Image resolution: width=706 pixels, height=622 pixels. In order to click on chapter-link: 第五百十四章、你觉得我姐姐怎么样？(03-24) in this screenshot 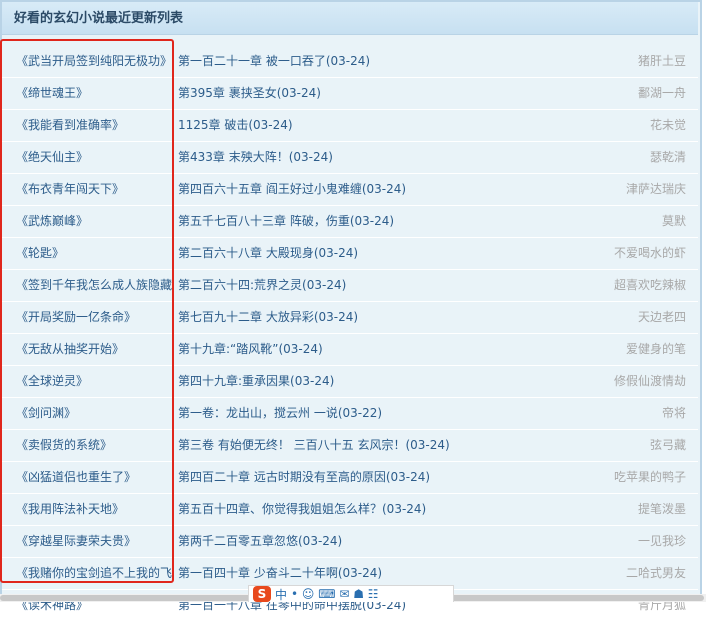, I will do `click(302, 509)`.